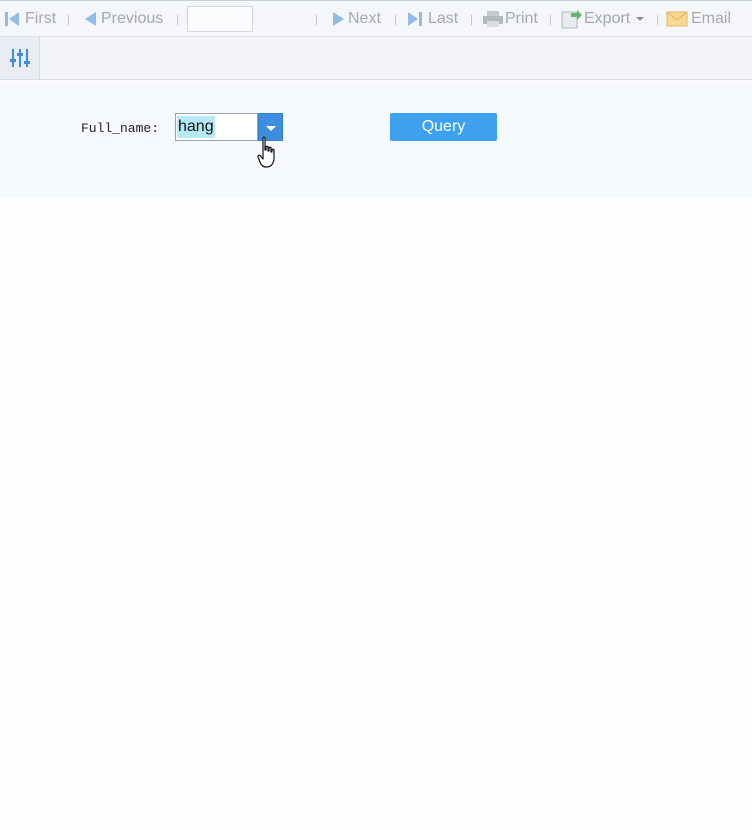  Describe the element at coordinates (12, 19) in the screenshot. I see `first-page-icon` at that location.